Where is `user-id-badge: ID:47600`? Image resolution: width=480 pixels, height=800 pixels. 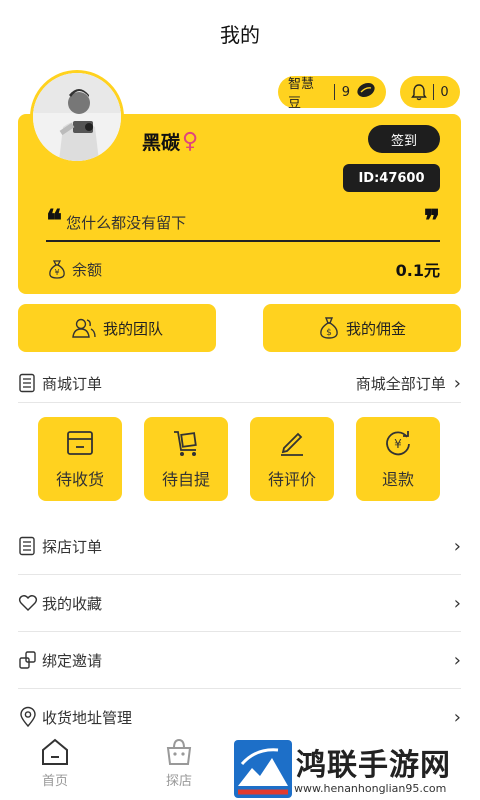
user-id-badge: ID:47600 is located at coordinates (391, 178).